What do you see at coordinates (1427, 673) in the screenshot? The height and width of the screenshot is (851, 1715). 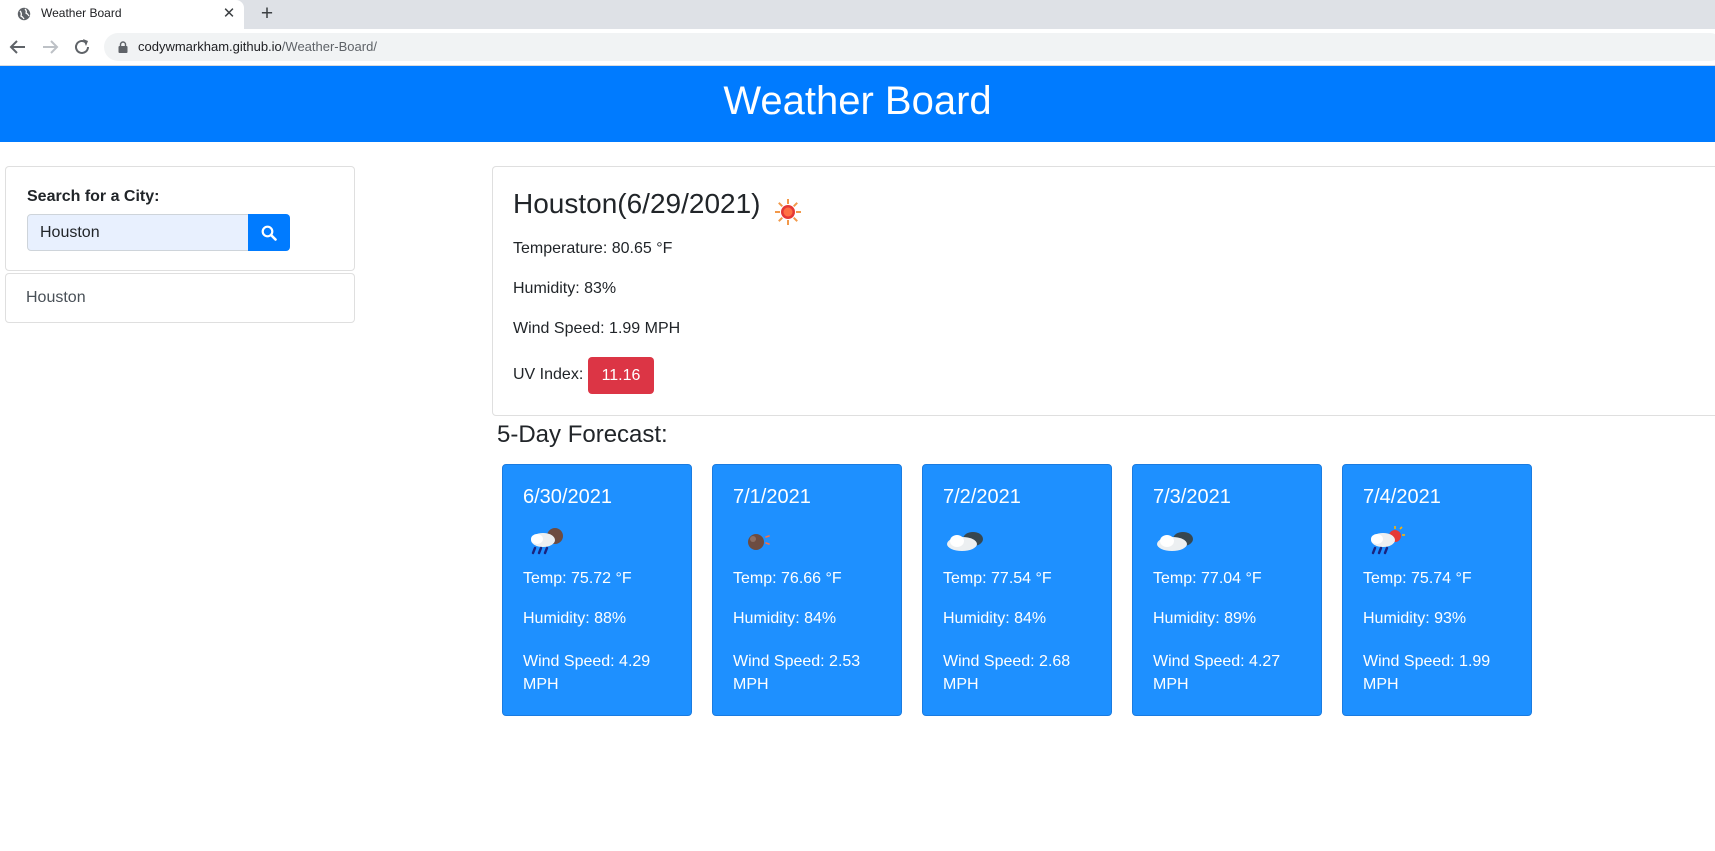 I see `forecast-wind-speed: Wind Speed: 1.99 MPH` at bounding box center [1427, 673].